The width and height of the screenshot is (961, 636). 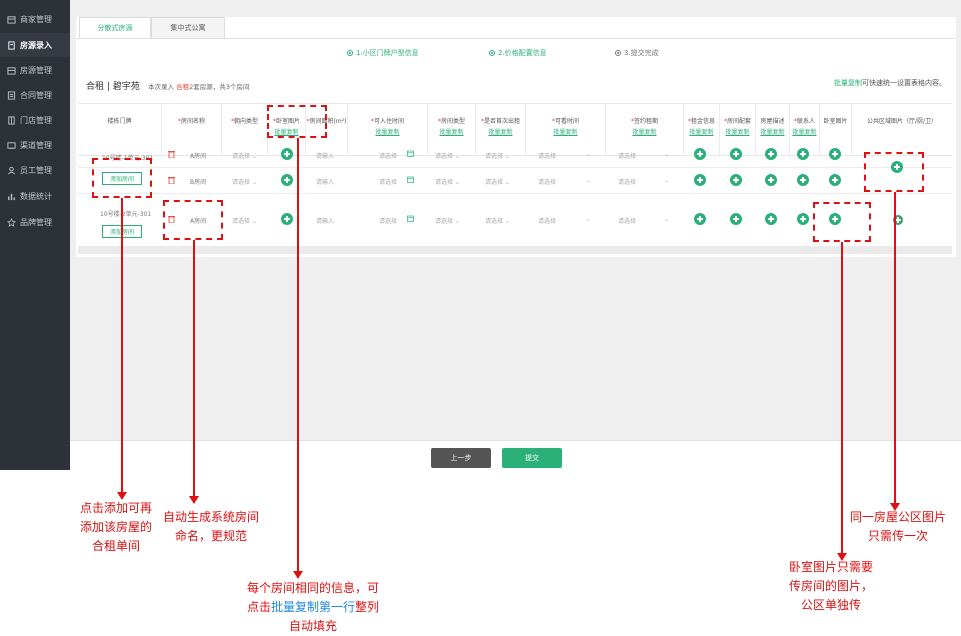 What do you see at coordinates (298, 575) in the screenshot?
I see `arrow-down-icon` at bounding box center [298, 575].